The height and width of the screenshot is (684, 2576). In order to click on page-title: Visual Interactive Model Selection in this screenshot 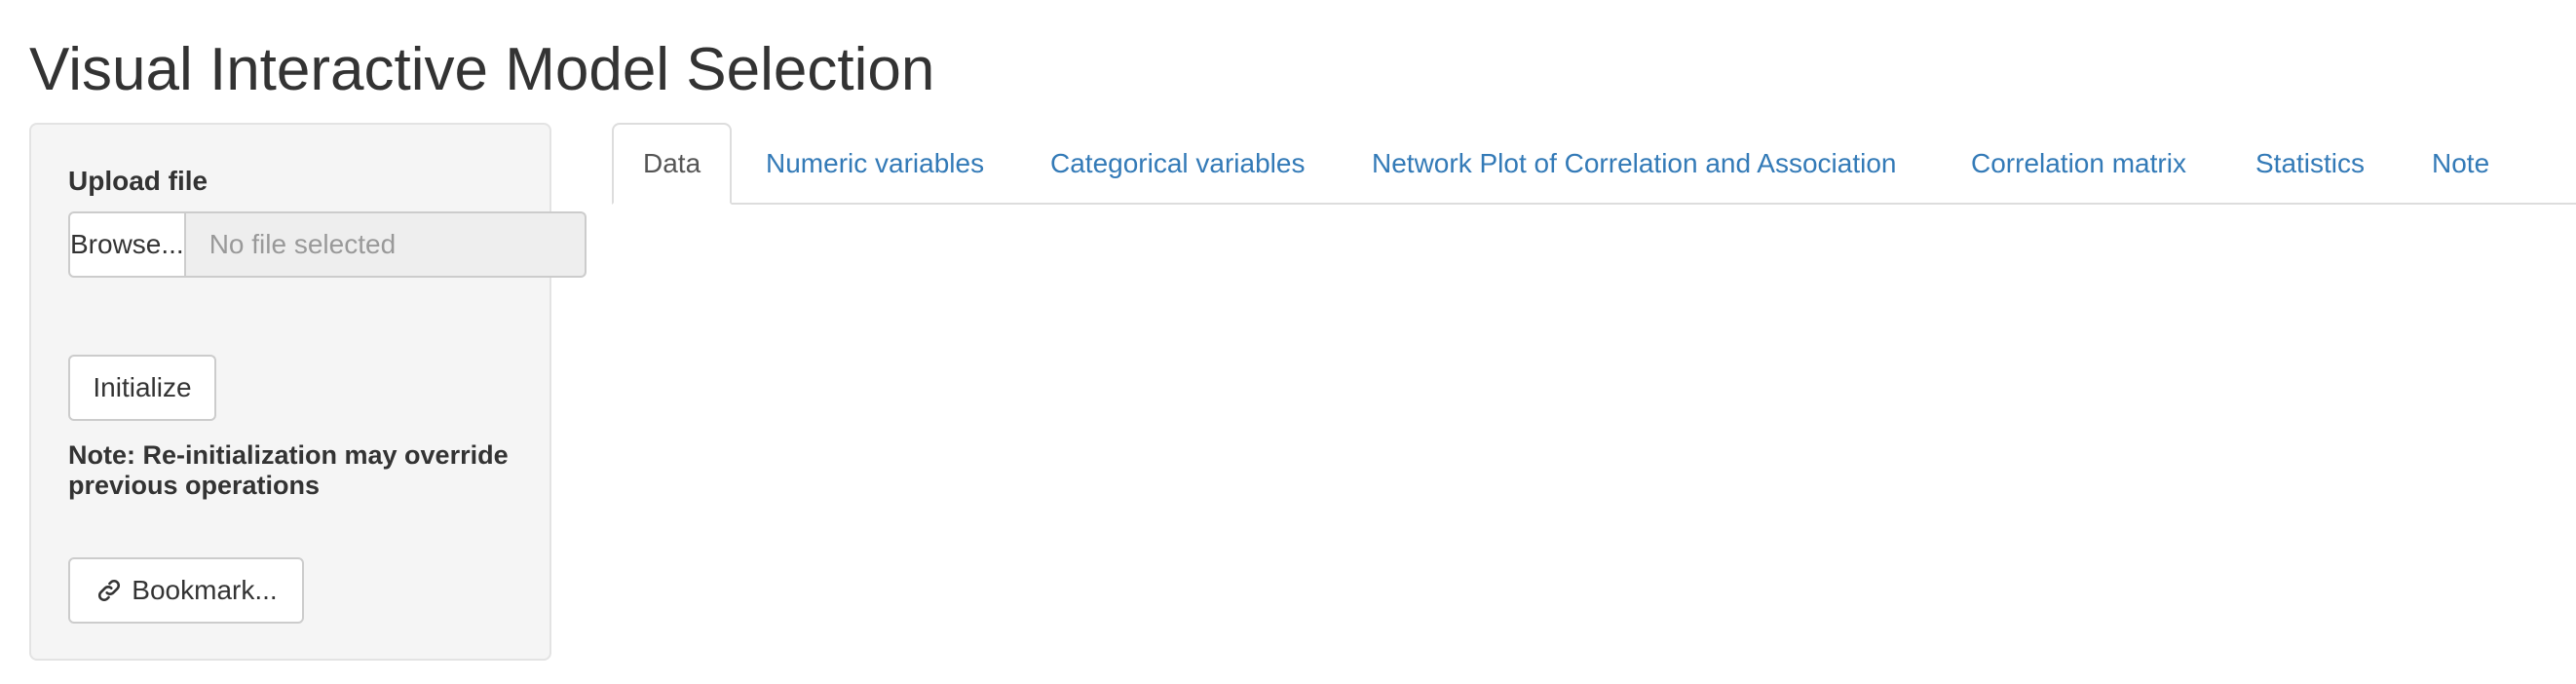, I will do `click(482, 69)`.